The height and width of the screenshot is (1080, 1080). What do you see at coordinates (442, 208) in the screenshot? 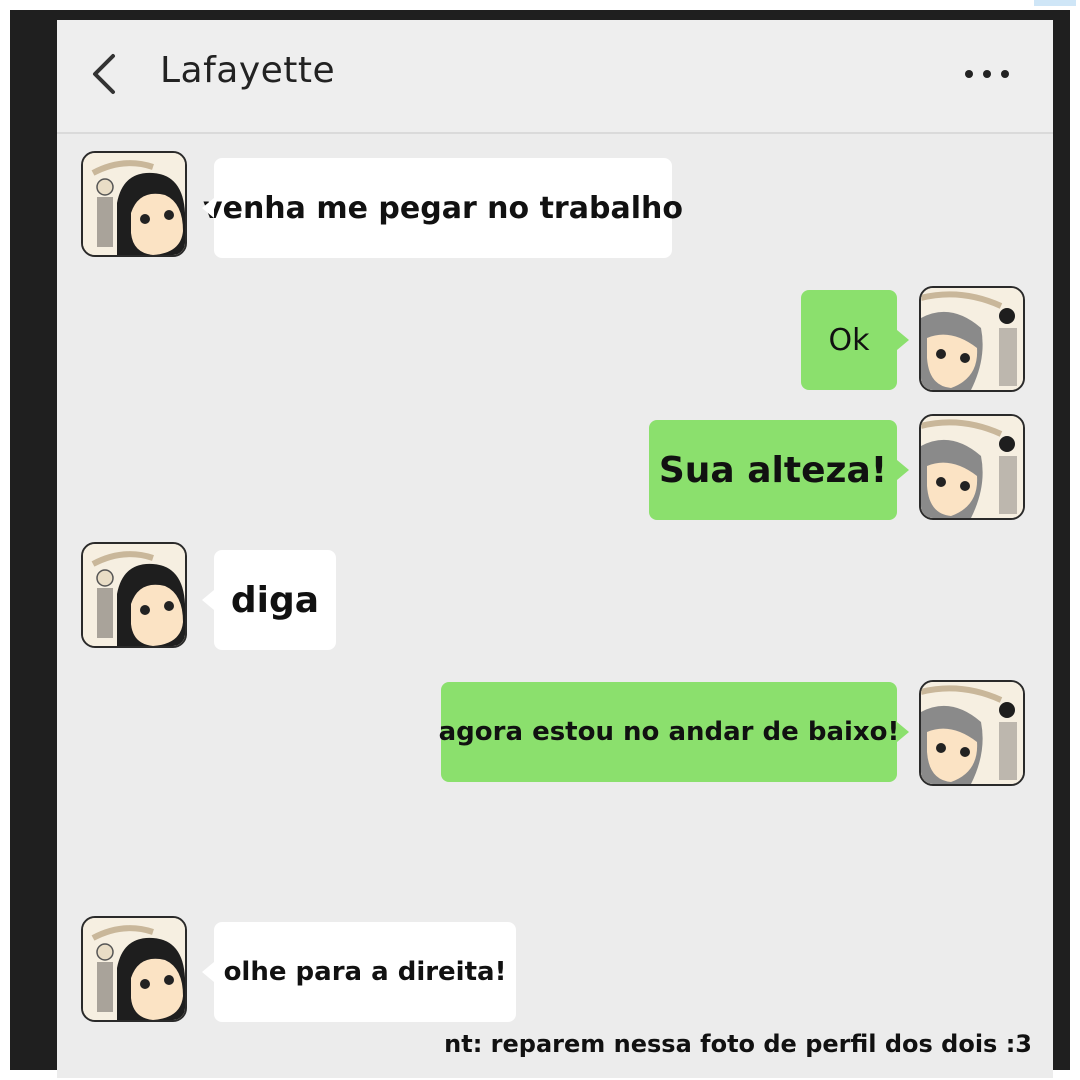
I see `message-bubble: venha me pegar no trabalho` at bounding box center [442, 208].